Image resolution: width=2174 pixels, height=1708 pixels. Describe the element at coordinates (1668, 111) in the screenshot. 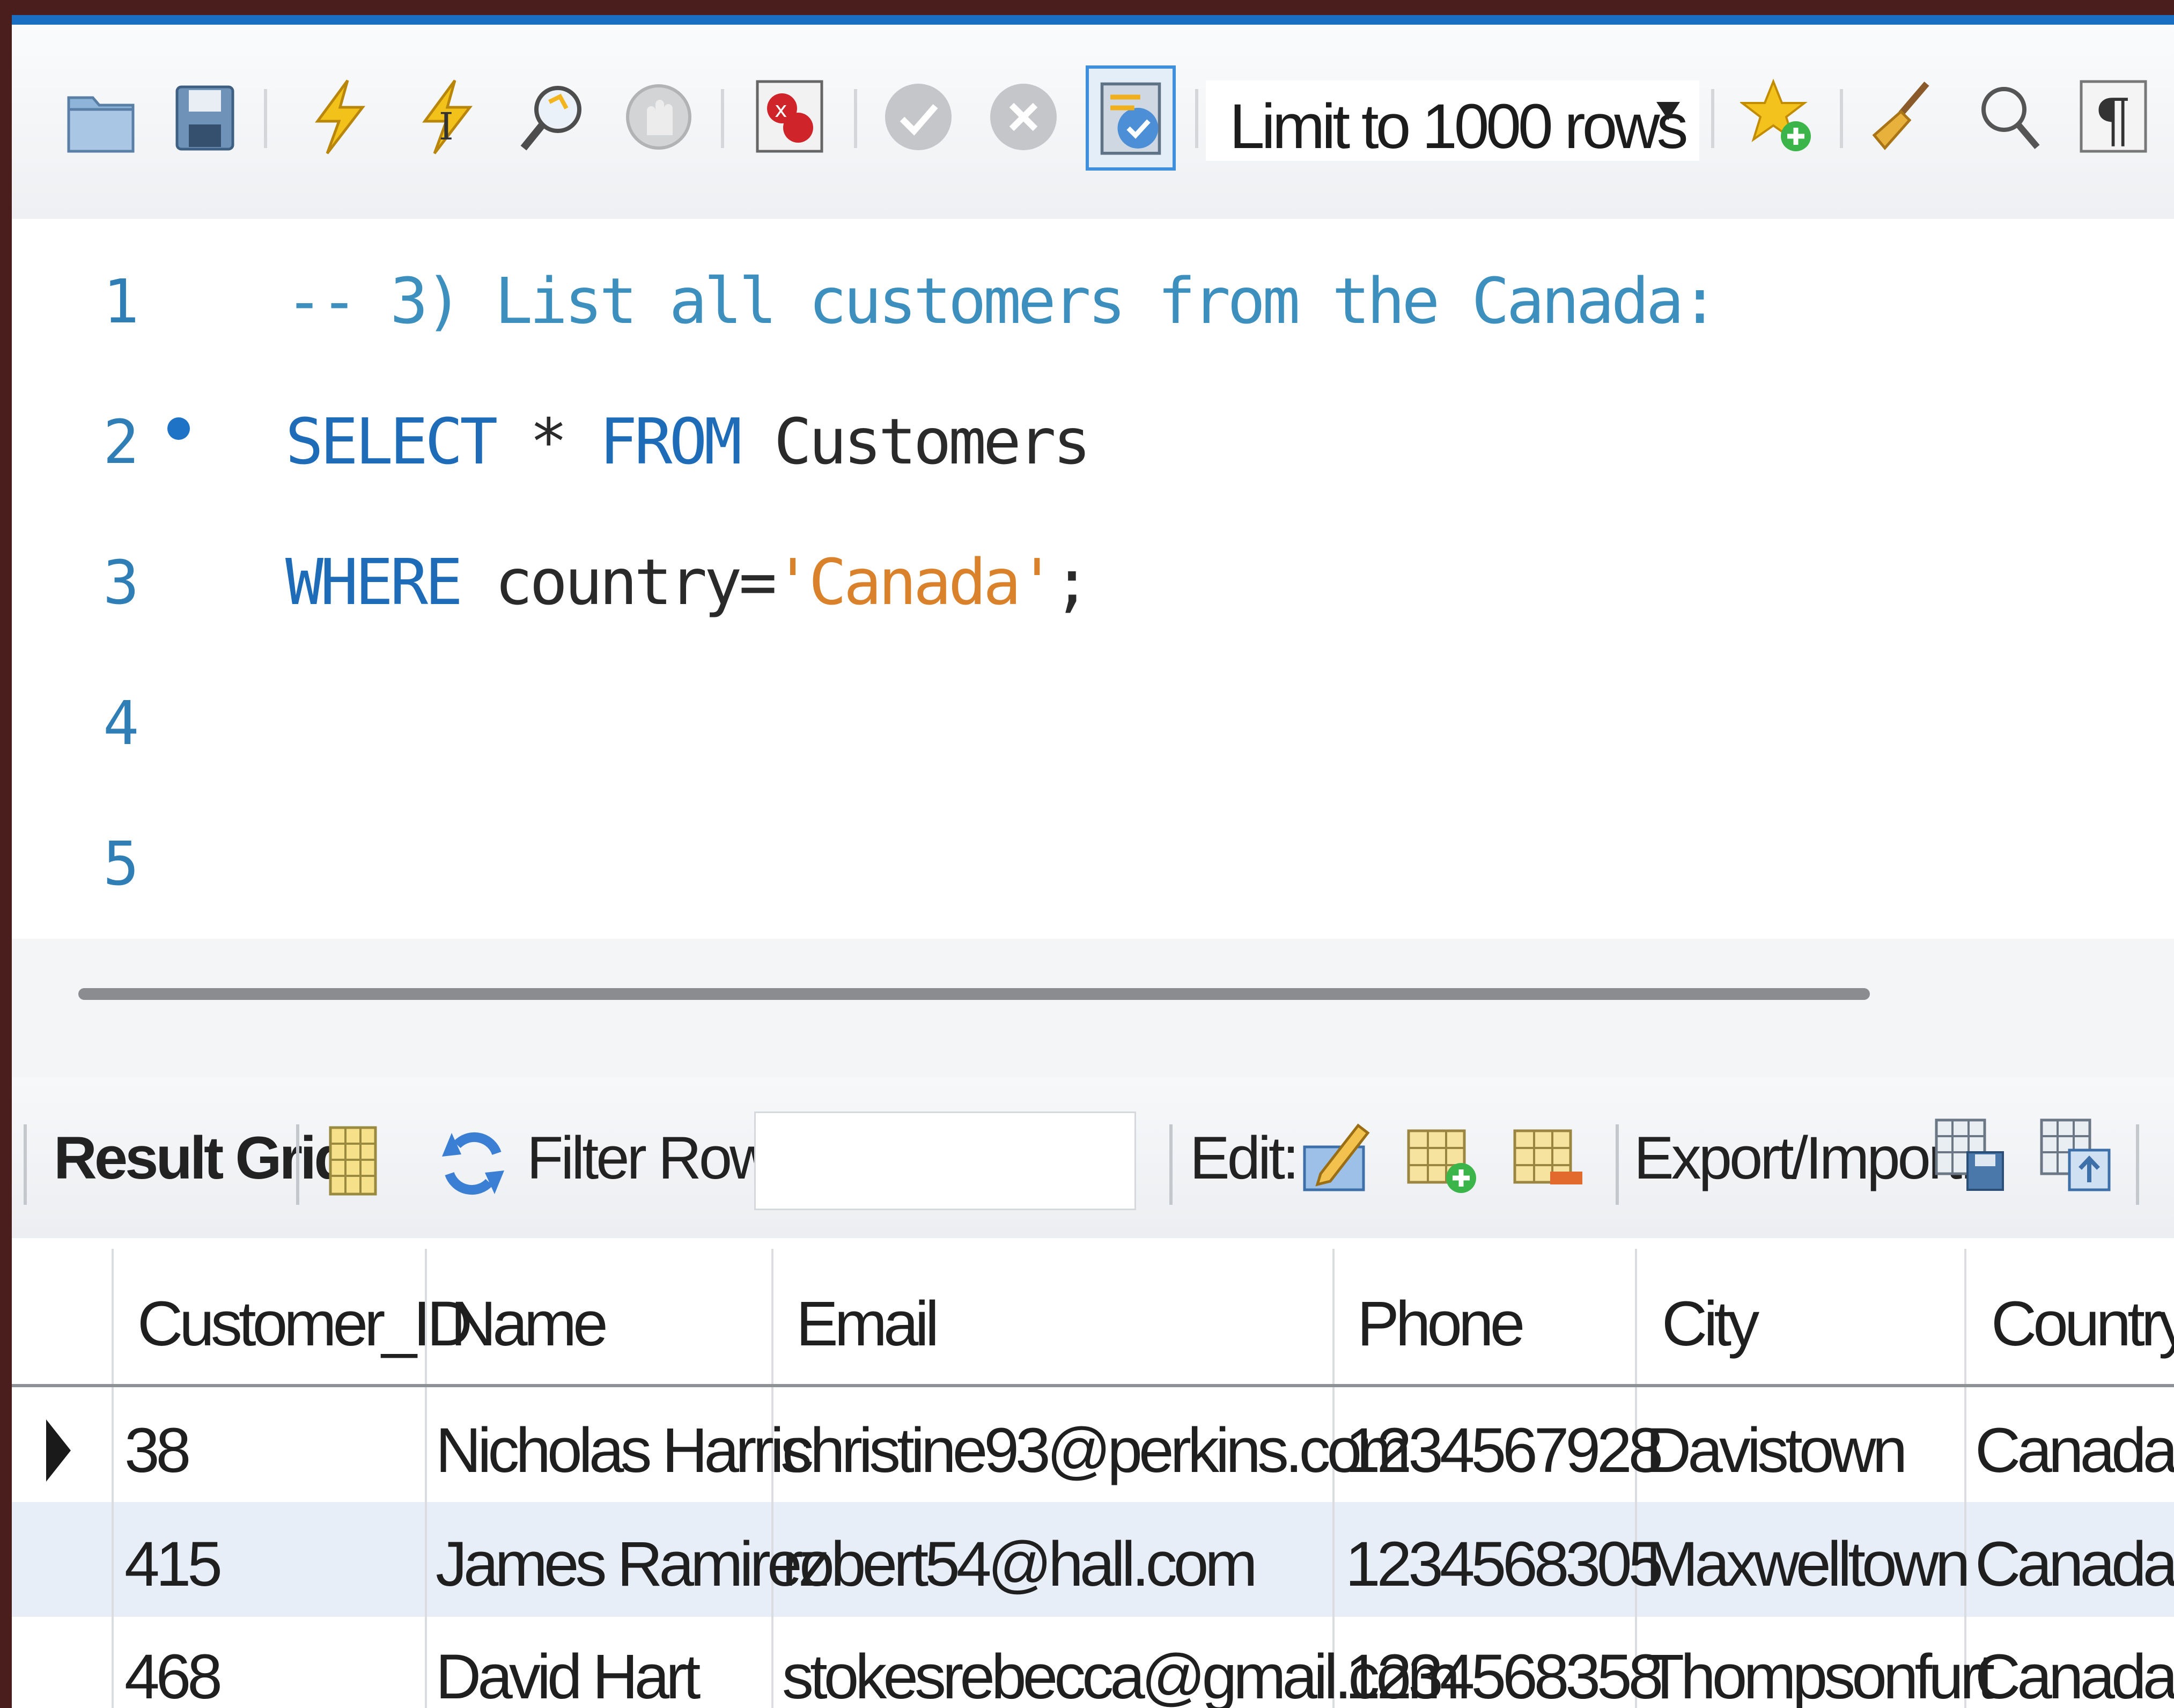

I see `chevron-down-icon` at that location.